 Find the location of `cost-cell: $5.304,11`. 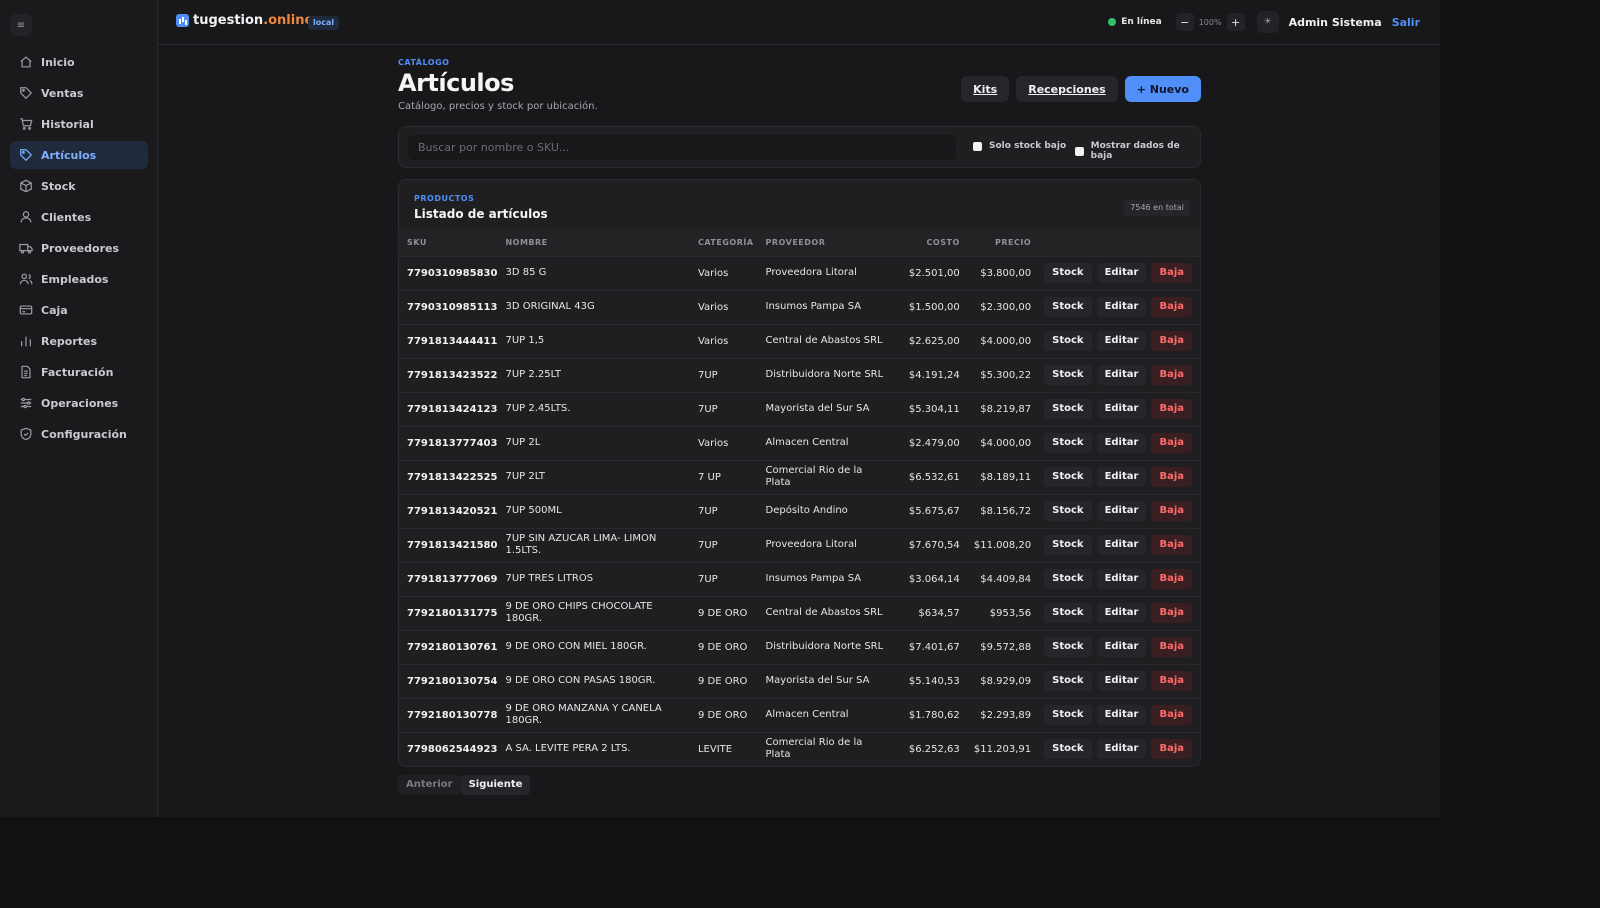

cost-cell: $5.304,11 is located at coordinates (934, 409).